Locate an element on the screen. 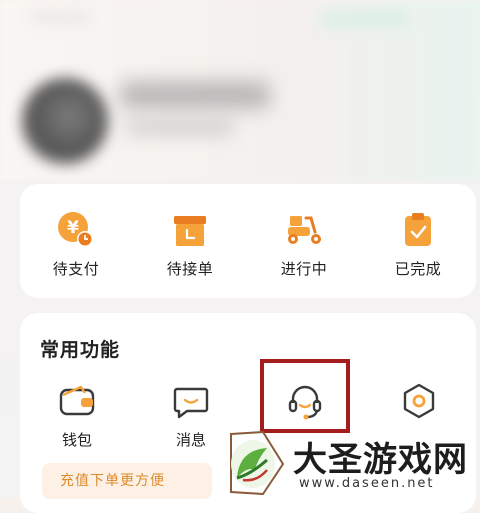 The image size is (480, 513). settings-icon is located at coordinates (419, 401).